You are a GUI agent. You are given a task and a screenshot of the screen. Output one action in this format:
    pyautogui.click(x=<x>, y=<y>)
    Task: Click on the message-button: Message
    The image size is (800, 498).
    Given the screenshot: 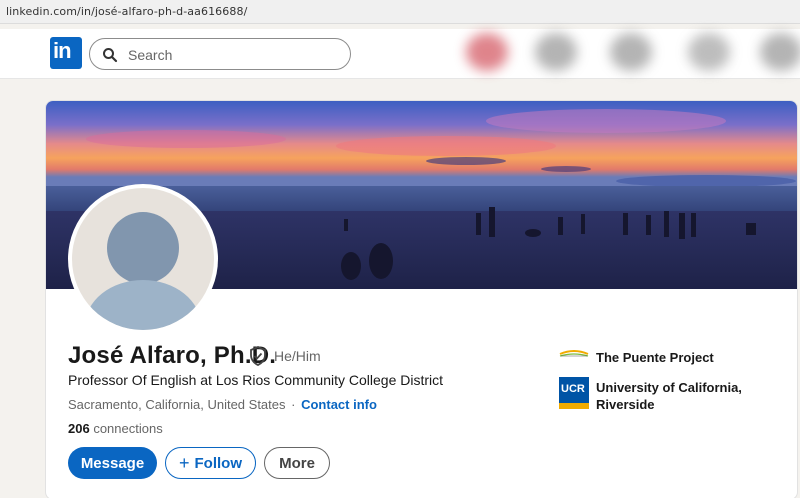 What is the action you would take?
    pyautogui.click(x=112, y=463)
    